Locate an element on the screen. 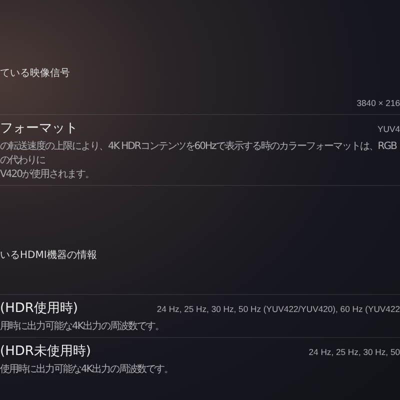 This screenshot has width=400, height=400. setting-description: 使用時に出力可能な4K出力の周波数です。 is located at coordinates (87, 370).